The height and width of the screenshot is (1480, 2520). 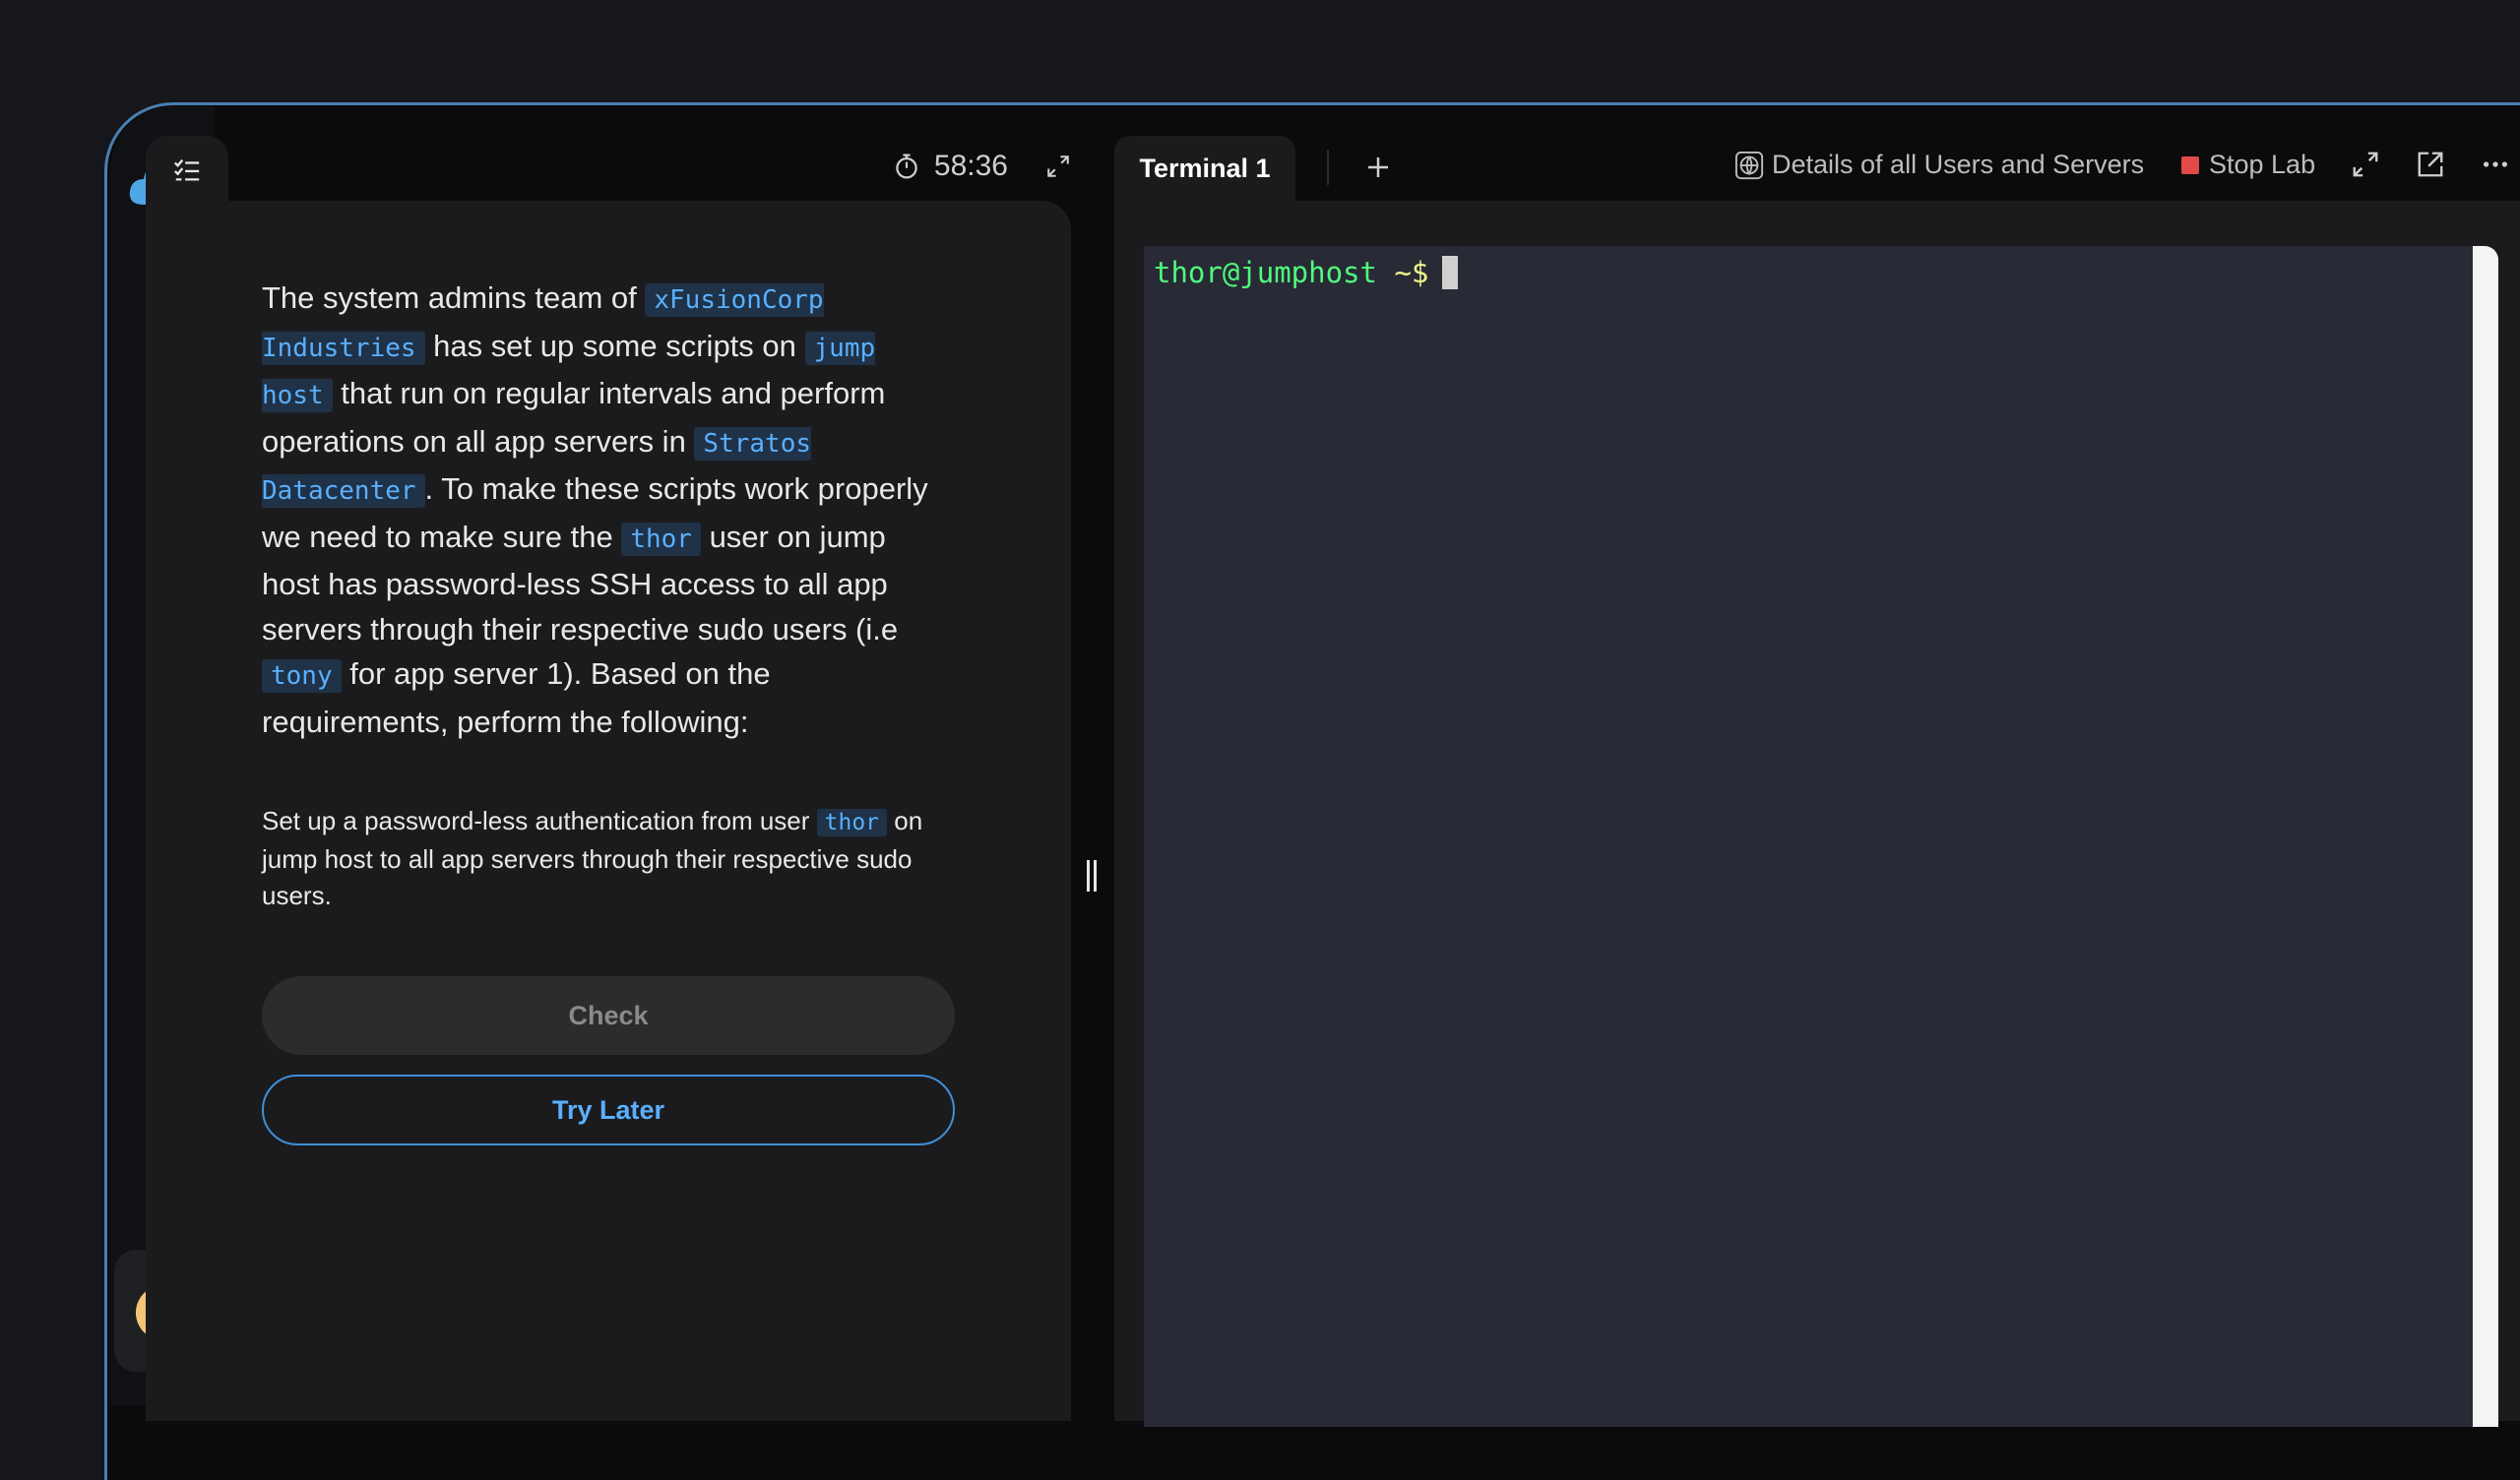 What do you see at coordinates (1058, 167) in the screenshot?
I see `expand-icon` at bounding box center [1058, 167].